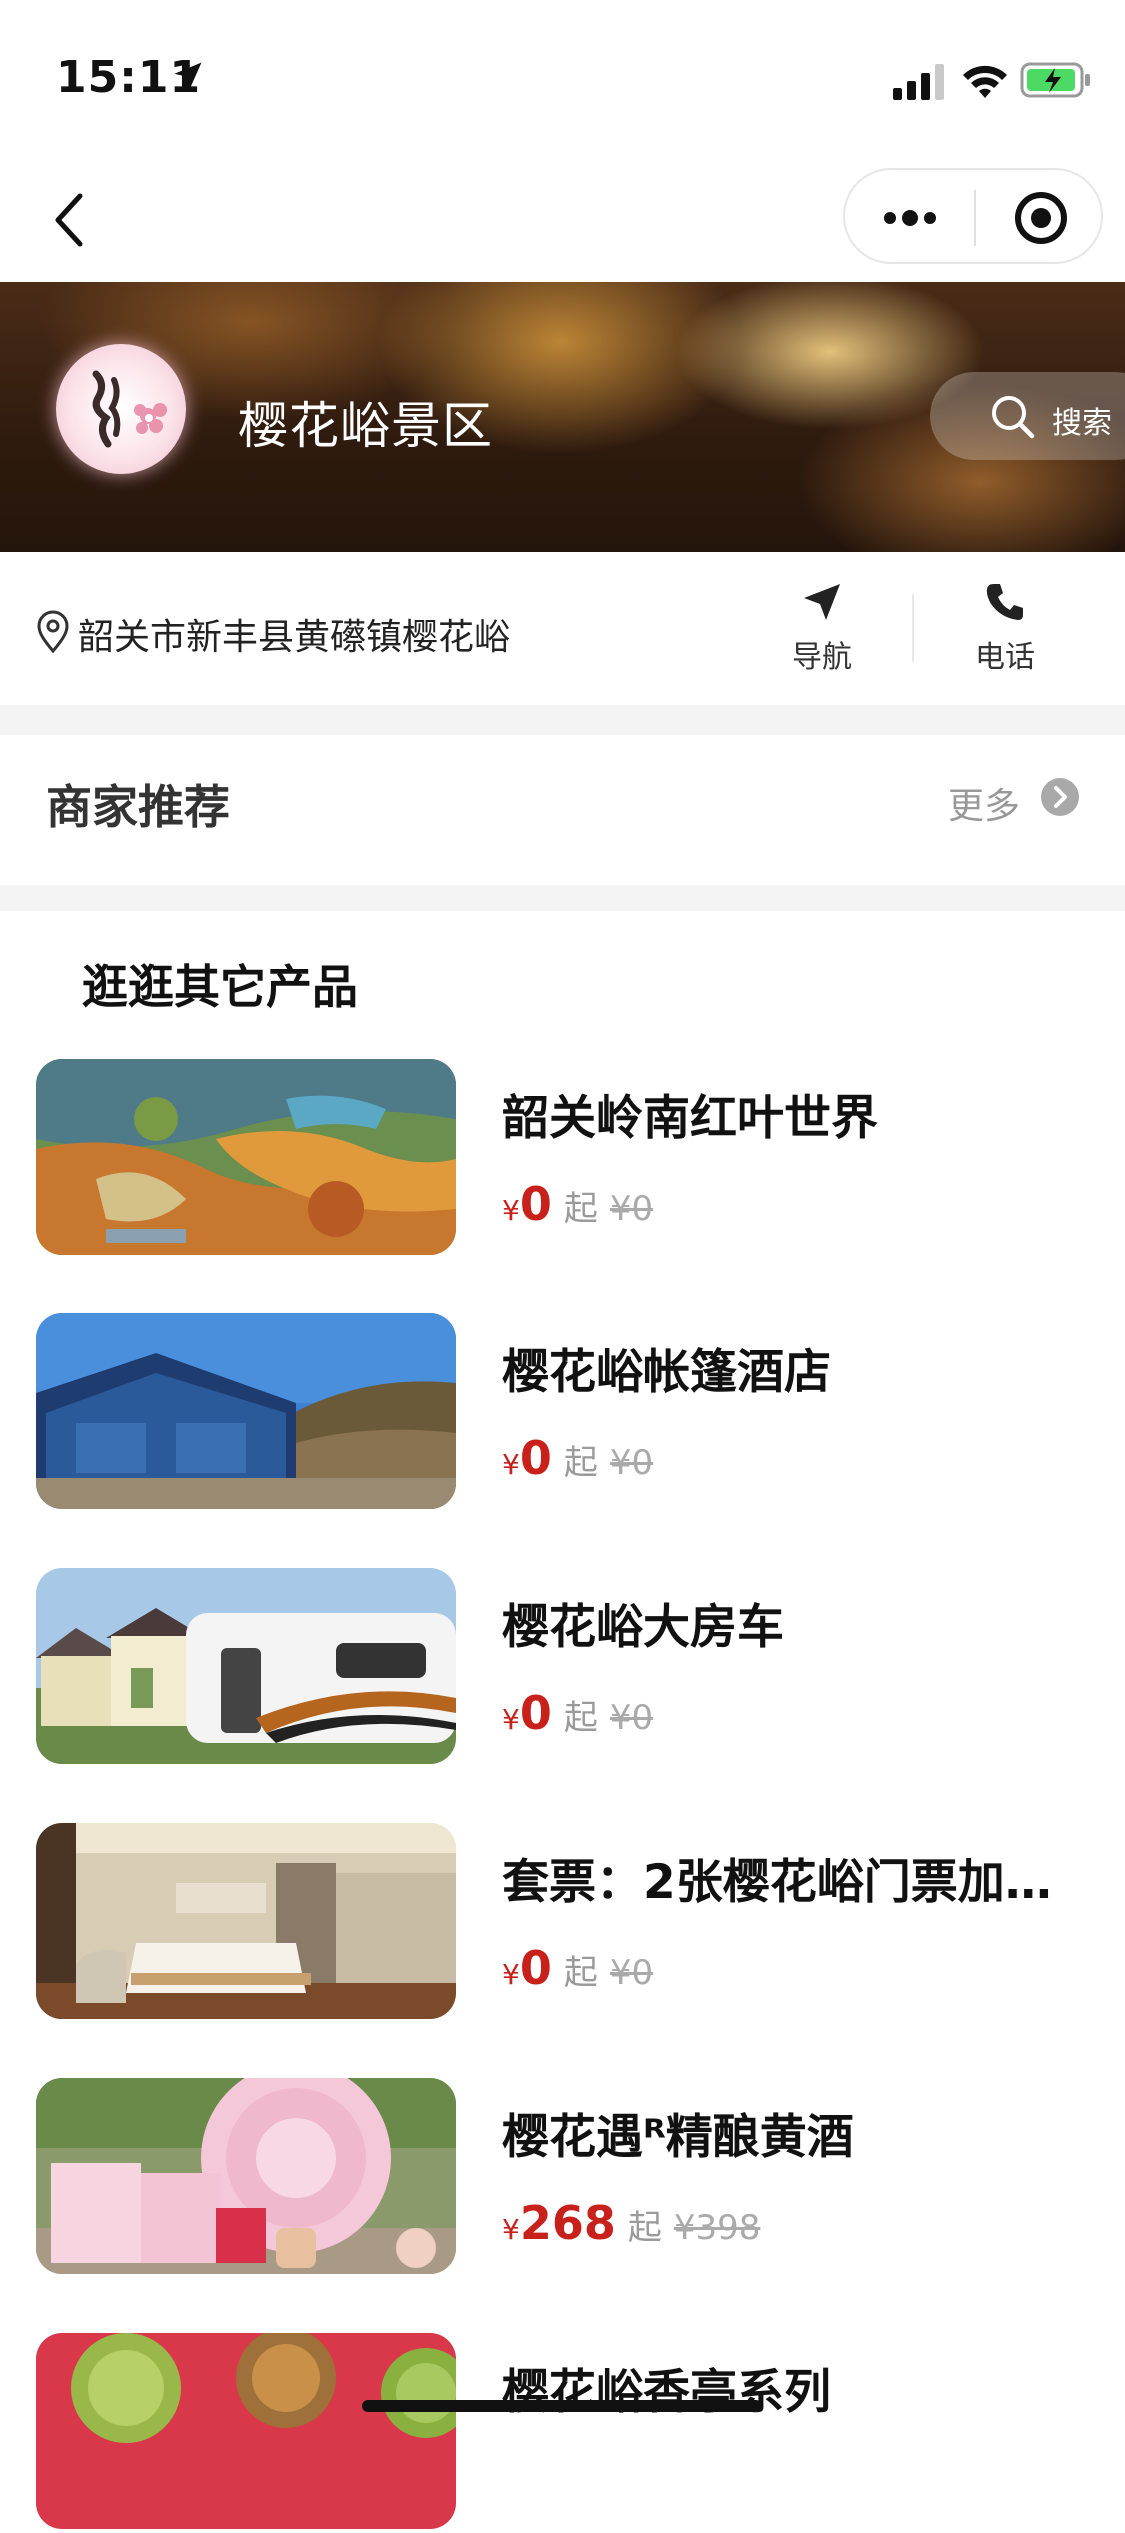 This screenshot has width=1125, height=2533. What do you see at coordinates (562, 1413) in the screenshot?
I see `product-item: 樱花峪帐篷酒店 ¥0 起 ¥0` at bounding box center [562, 1413].